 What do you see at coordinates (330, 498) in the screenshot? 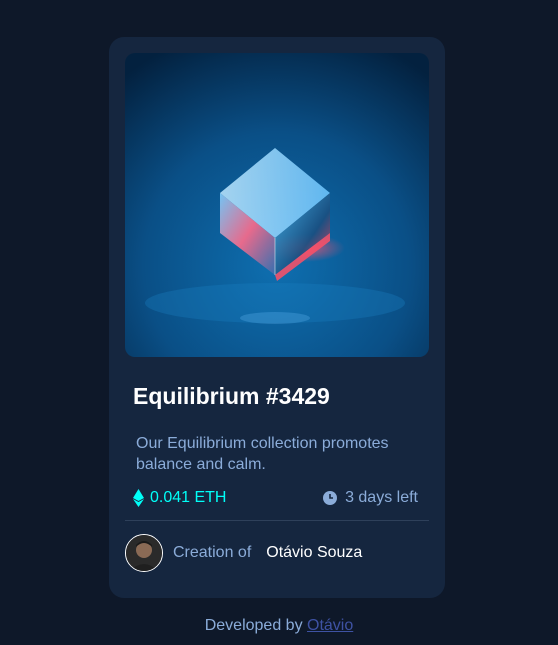
I see `clock-icon` at bounding box center [330, 498].